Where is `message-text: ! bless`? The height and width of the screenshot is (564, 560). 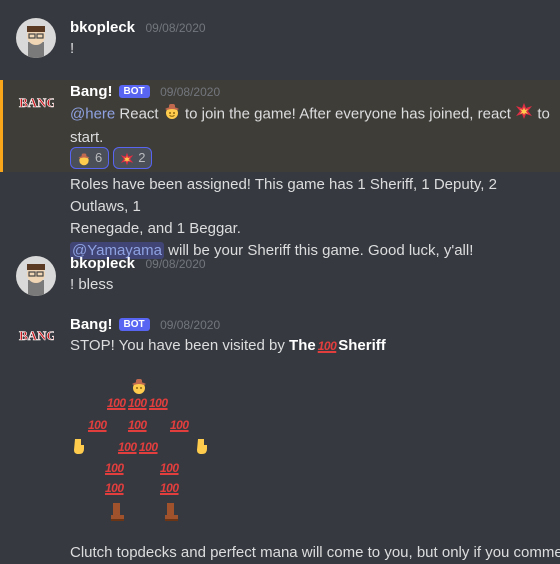 message-text: ! bless is located at coordinates (92, 284).